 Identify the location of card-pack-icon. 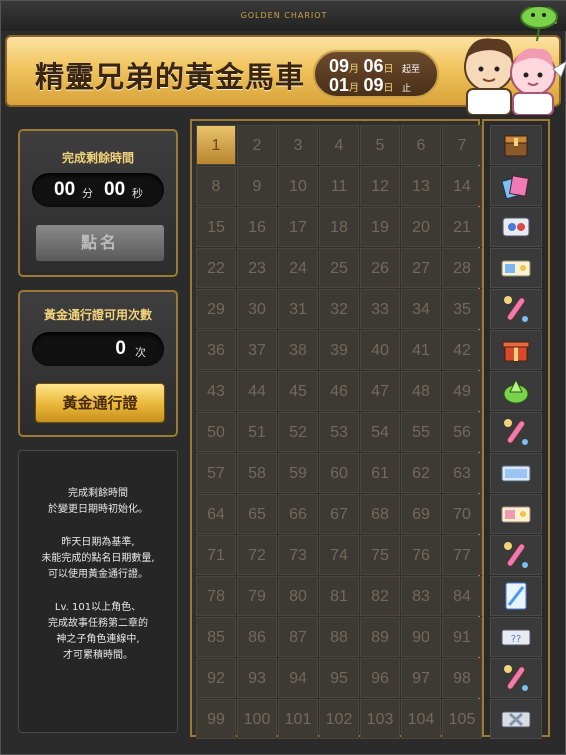
(515, 187).